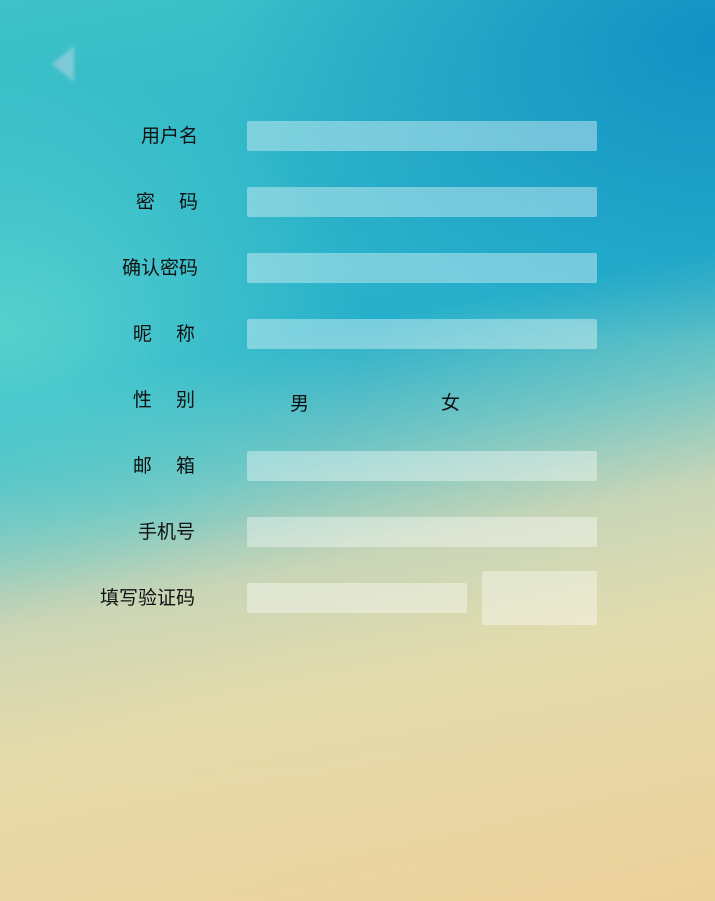 The width and height of the screenshot is (715, 901). I want to click on phone-field, so click(422, 532).